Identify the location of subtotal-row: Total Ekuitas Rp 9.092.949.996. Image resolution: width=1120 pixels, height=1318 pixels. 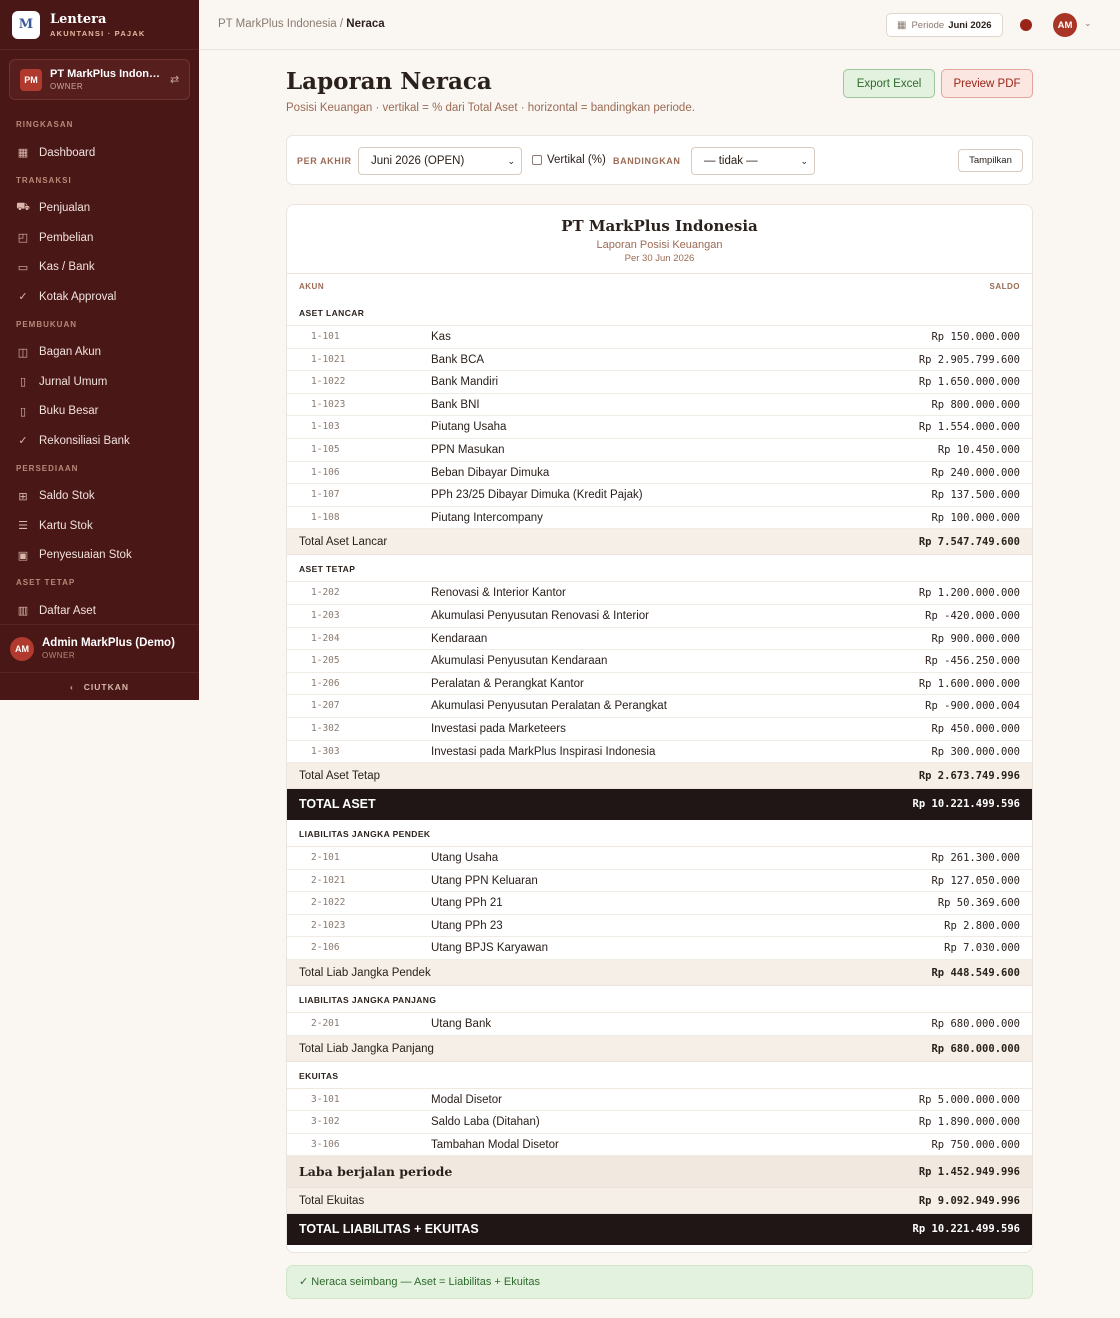
(659, 1201).